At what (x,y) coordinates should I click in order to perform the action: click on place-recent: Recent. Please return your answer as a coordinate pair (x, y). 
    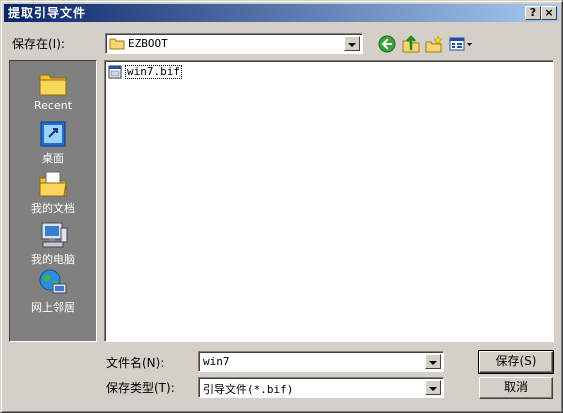
    Looking at the image, I should click on (53, 89).